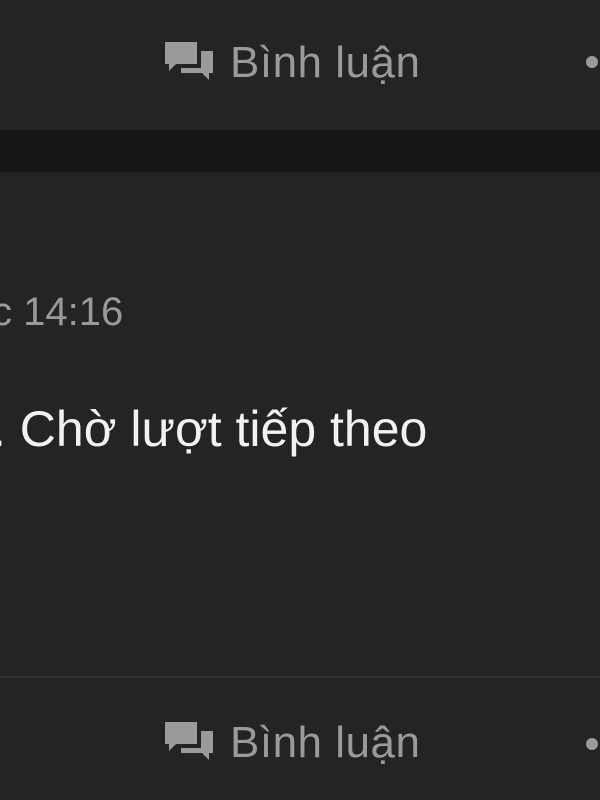 The width and height of the screenshot is (600, 800). Describe the element at coordinates (300, 151) in the screenshot. I see `post-divider` at that location.